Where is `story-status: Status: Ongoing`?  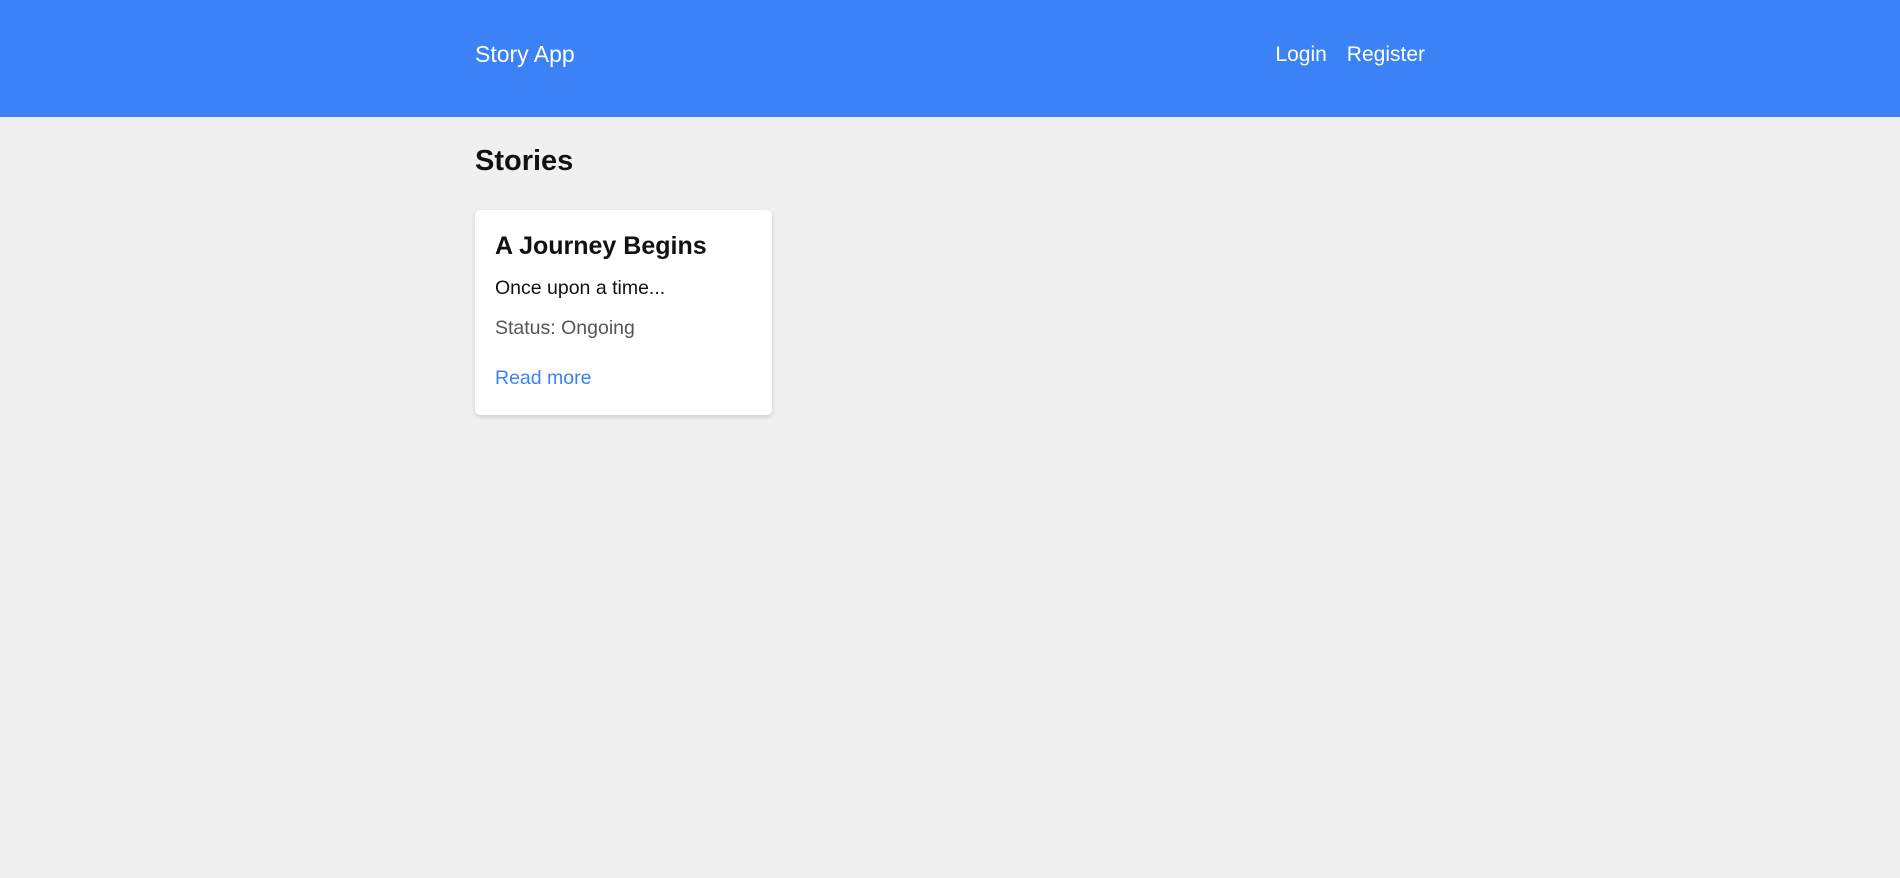
story-status: Status: Ongoing is located at coordinates (565, 328).